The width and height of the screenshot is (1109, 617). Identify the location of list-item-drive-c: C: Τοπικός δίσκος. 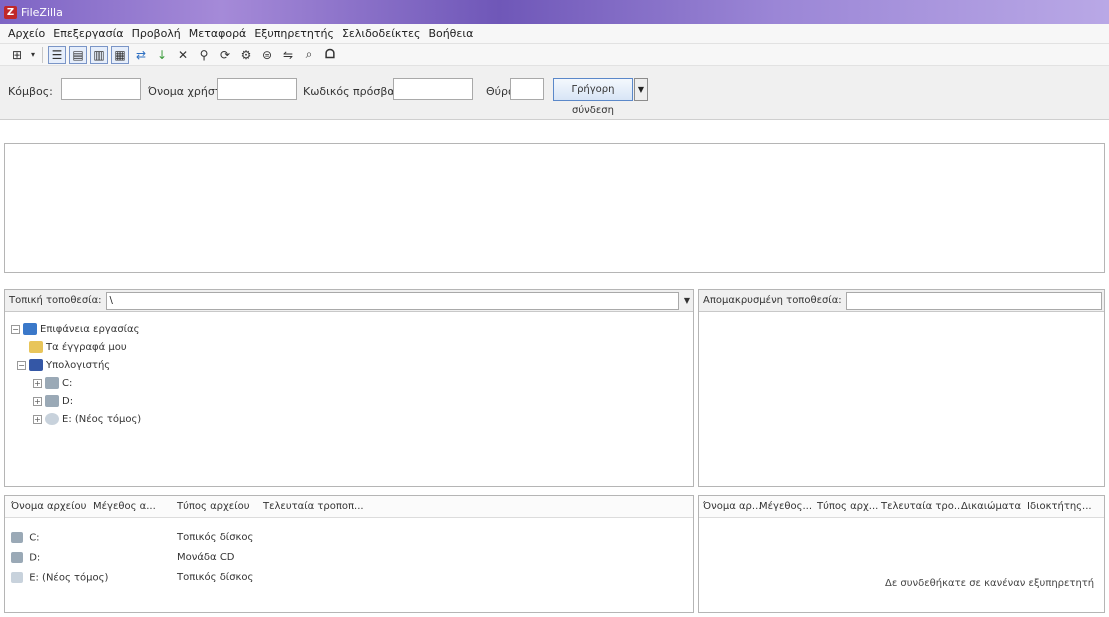
(311, 541).